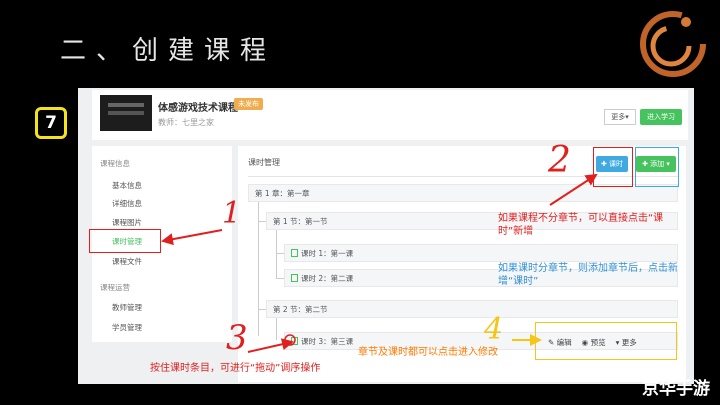 This screenshot has height=405, width=720. What do you see at coordinates (51, 123) in the screenshot?
I see `step-badge: 7` at bounding box center [51, 123].